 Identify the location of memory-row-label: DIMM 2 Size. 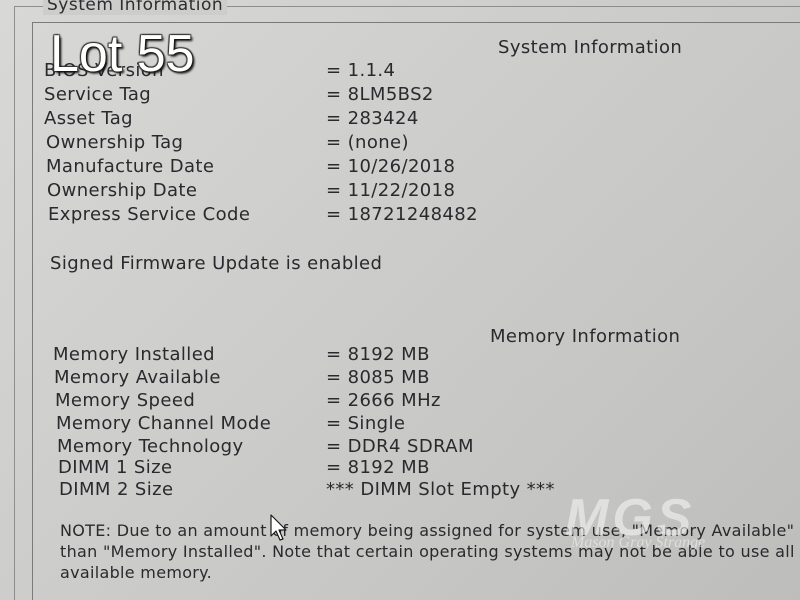
(116, 489).